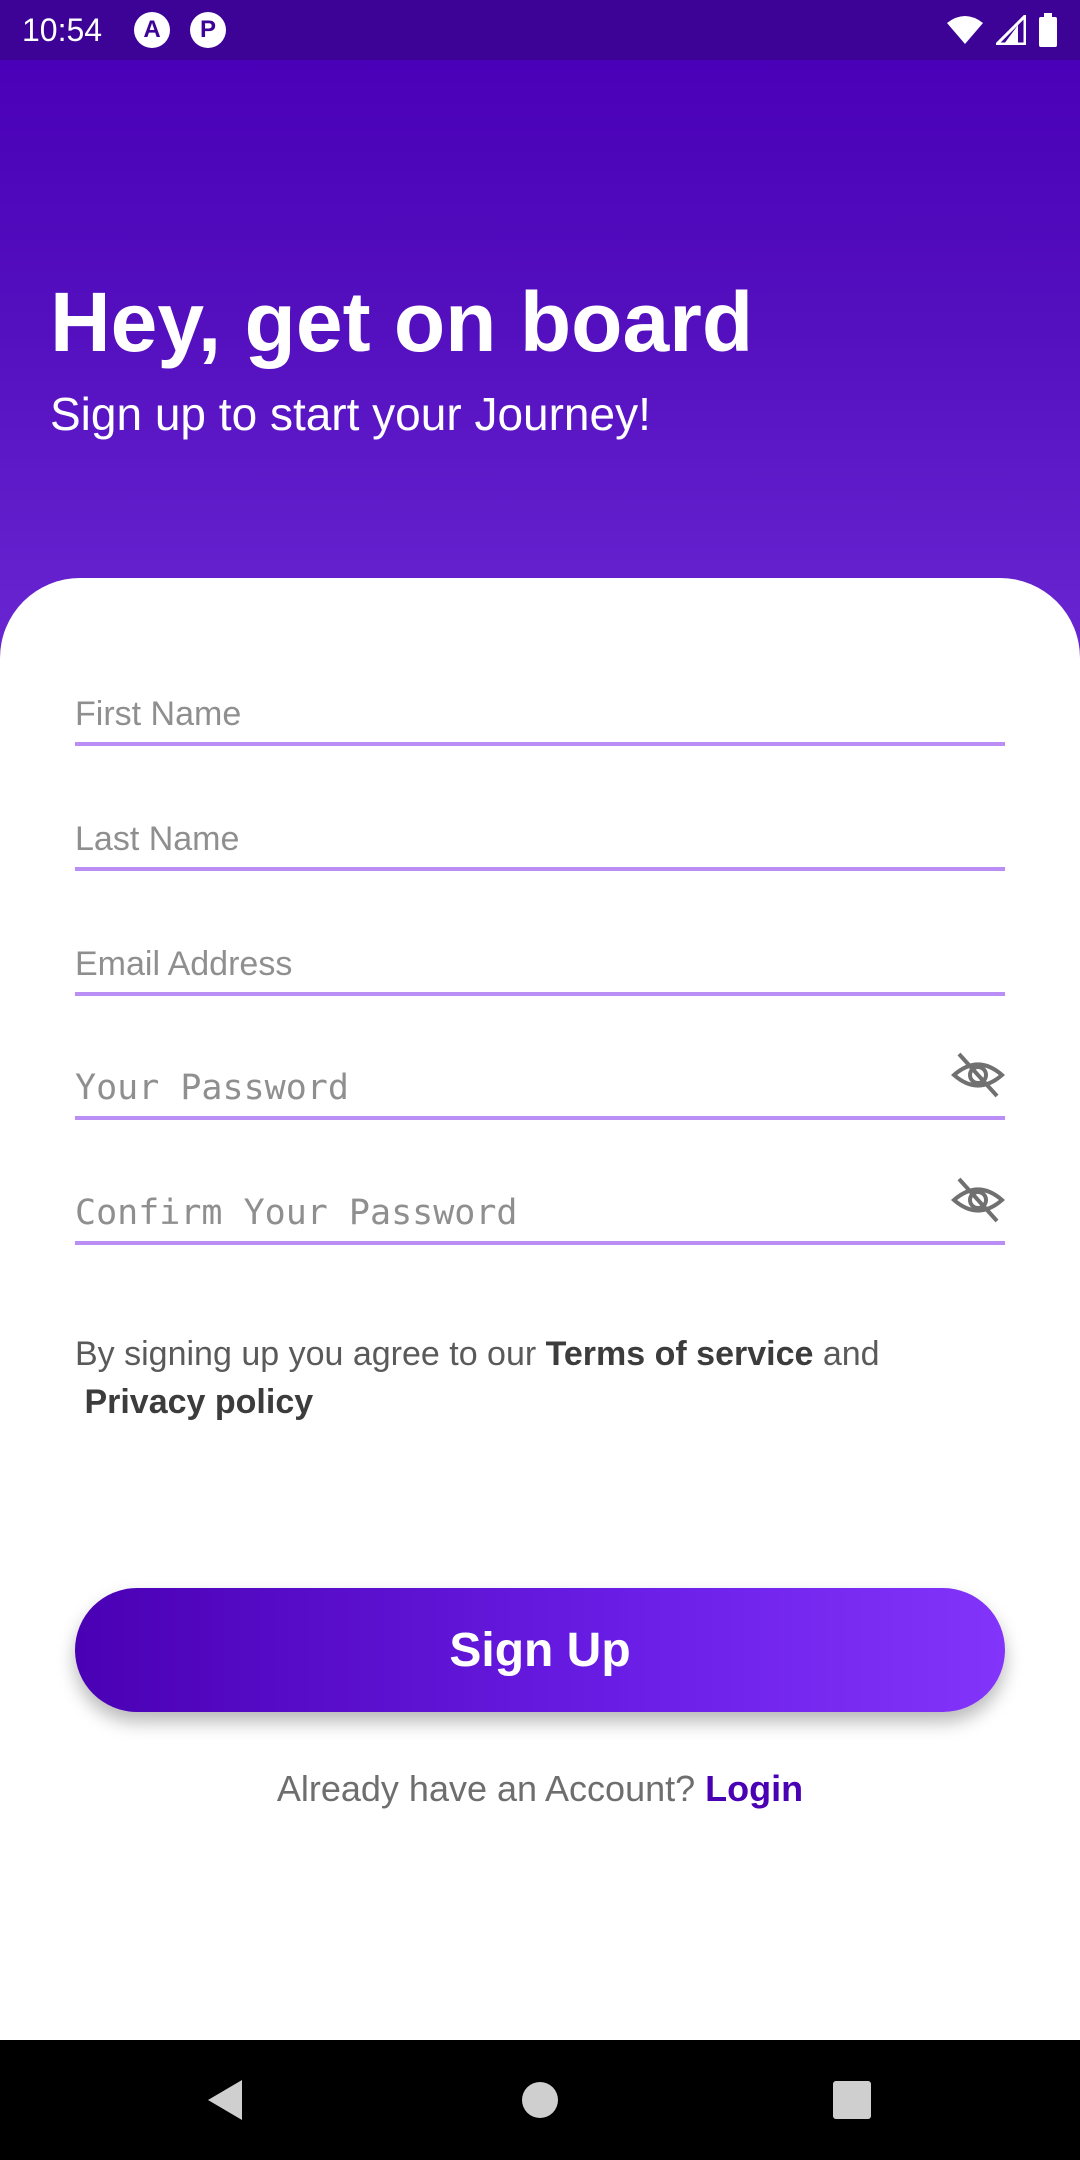  I want to click on legal-and: and, so click(851, 1354).